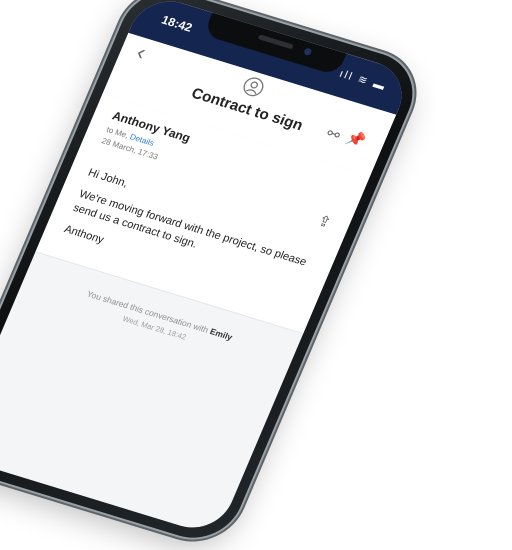  Describe the element at coordinates (324, 221) in the screenshot. I see `share-icon: ⇪` at that location.